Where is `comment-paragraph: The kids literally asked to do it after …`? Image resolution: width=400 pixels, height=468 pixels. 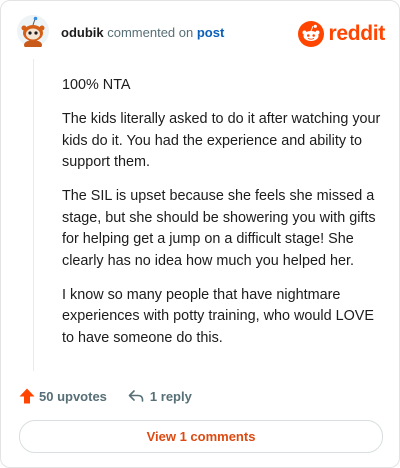
comment-paragraph: The kids literally asked to do it after … is located at coordinates (221, 140).